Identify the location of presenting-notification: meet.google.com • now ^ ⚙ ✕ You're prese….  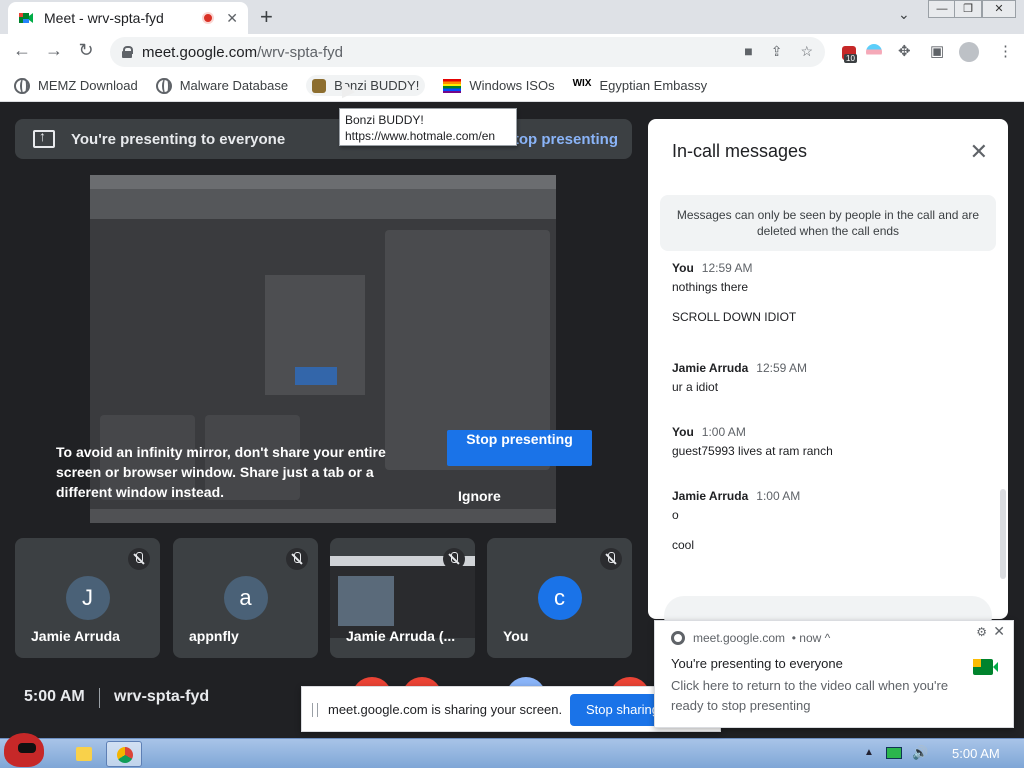
(834, 674).